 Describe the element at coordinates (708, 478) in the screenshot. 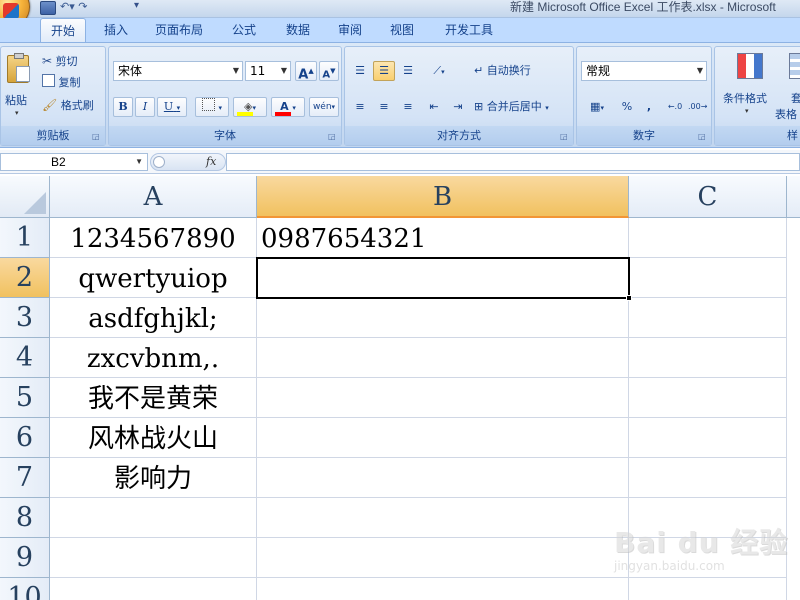

I see `cell-c7` at that location.